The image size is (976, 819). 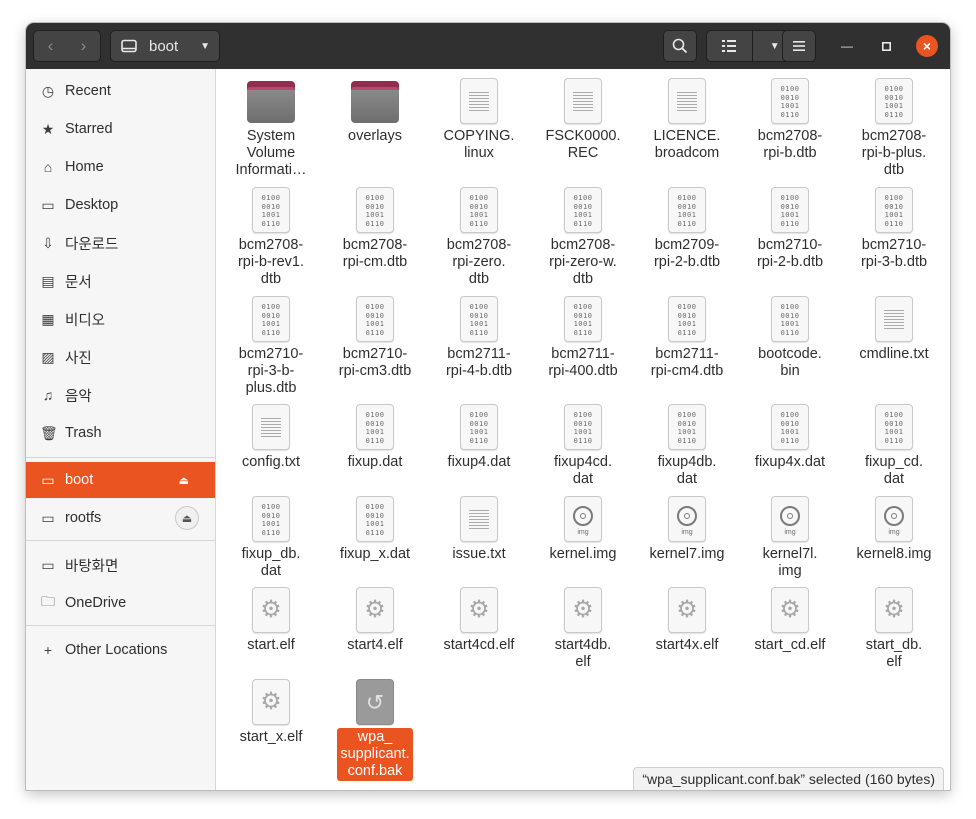 What do you see at coordinates (375, 437) in the screenshot?
I see `file-item: 0100 0010 1001 0110 fixup.dat` at bounding box center [375, 437].